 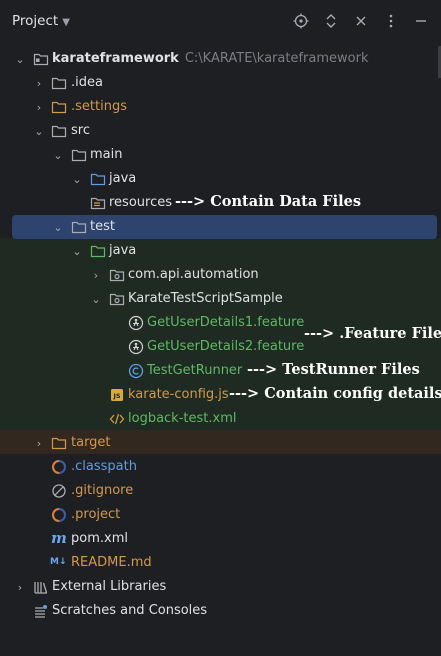 I want to click on svg-text: JS, so click(x=116, y=396).